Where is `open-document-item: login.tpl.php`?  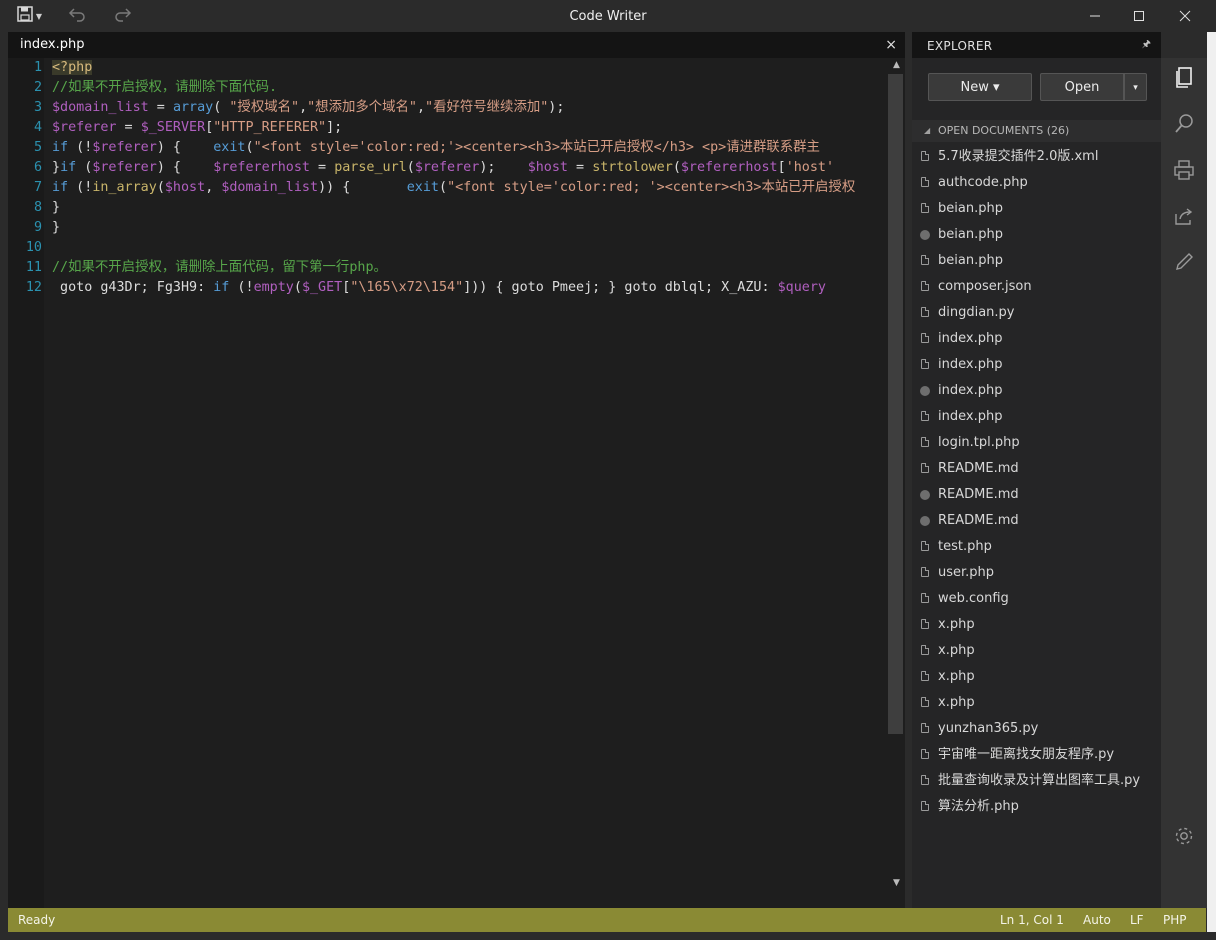
open-document-item: login.tpl.php is located at coordinates (1036, 443).